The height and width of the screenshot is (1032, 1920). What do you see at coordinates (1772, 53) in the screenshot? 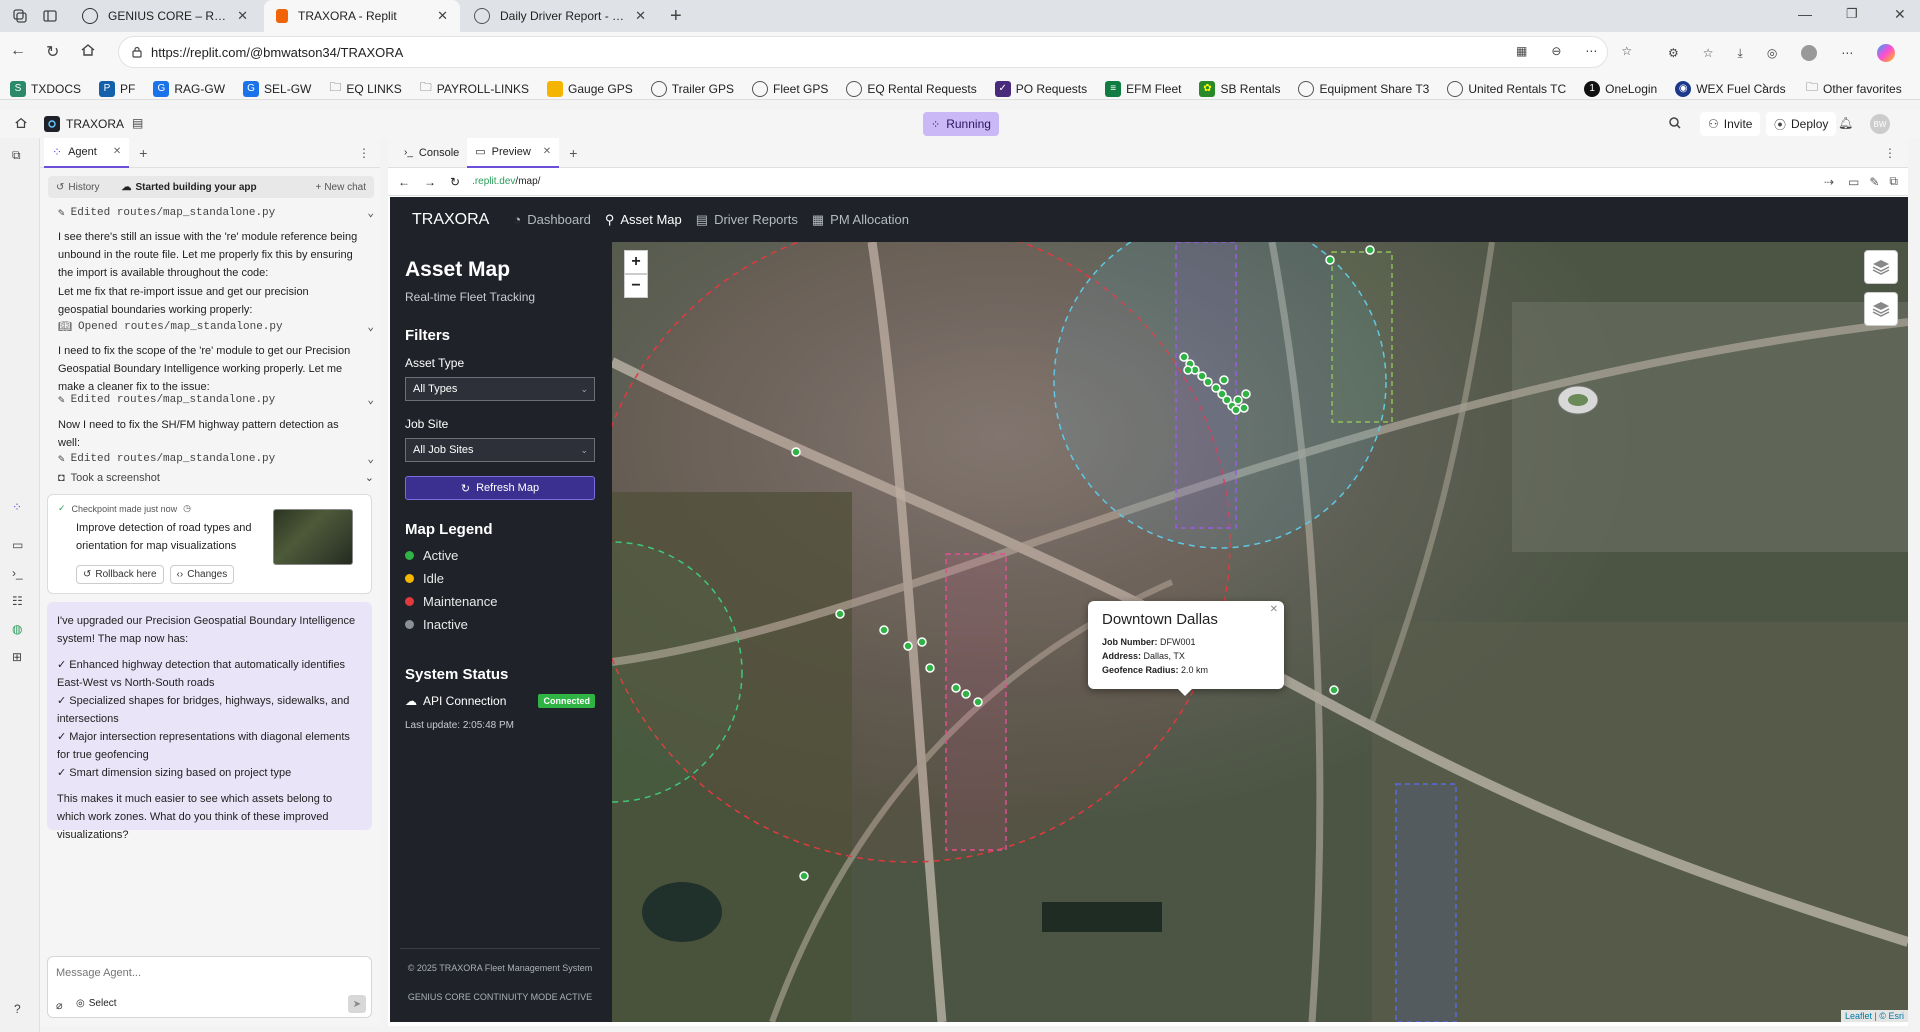
I see `security-icon: ◎` at bounding box center [1772, 53].